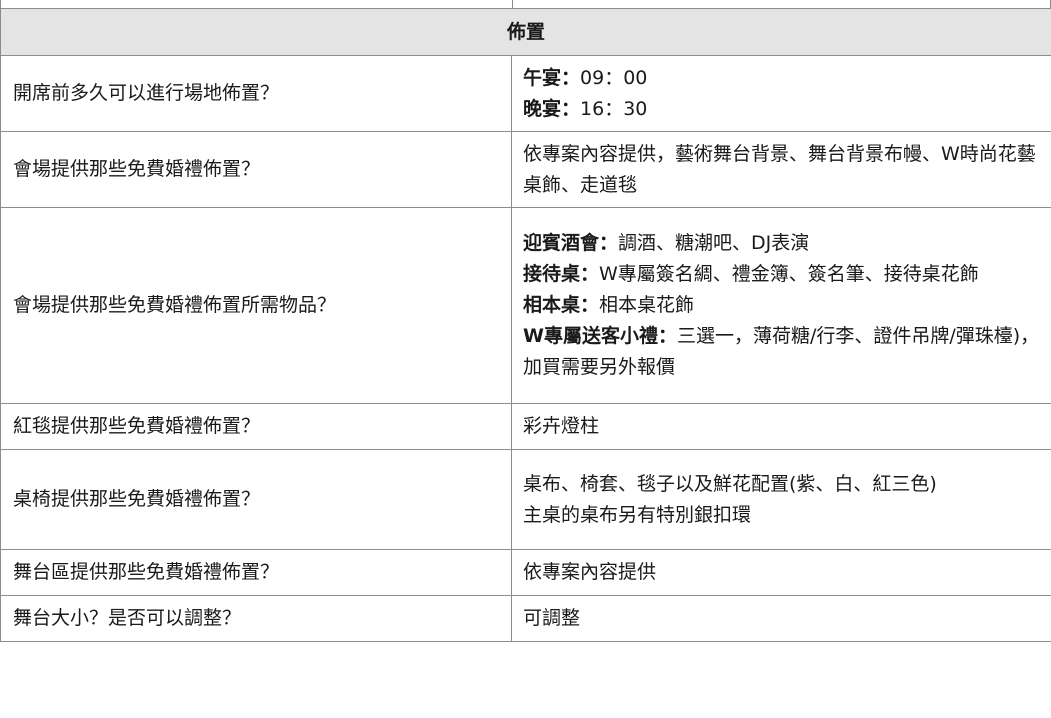 Image resolution: width=1051 pixels, height=718 pixels. Describe the element at coordinates (714, 243) in the screenshot. I see `answer-text: 調酒、糖潮吧、DJ表演` at that location.